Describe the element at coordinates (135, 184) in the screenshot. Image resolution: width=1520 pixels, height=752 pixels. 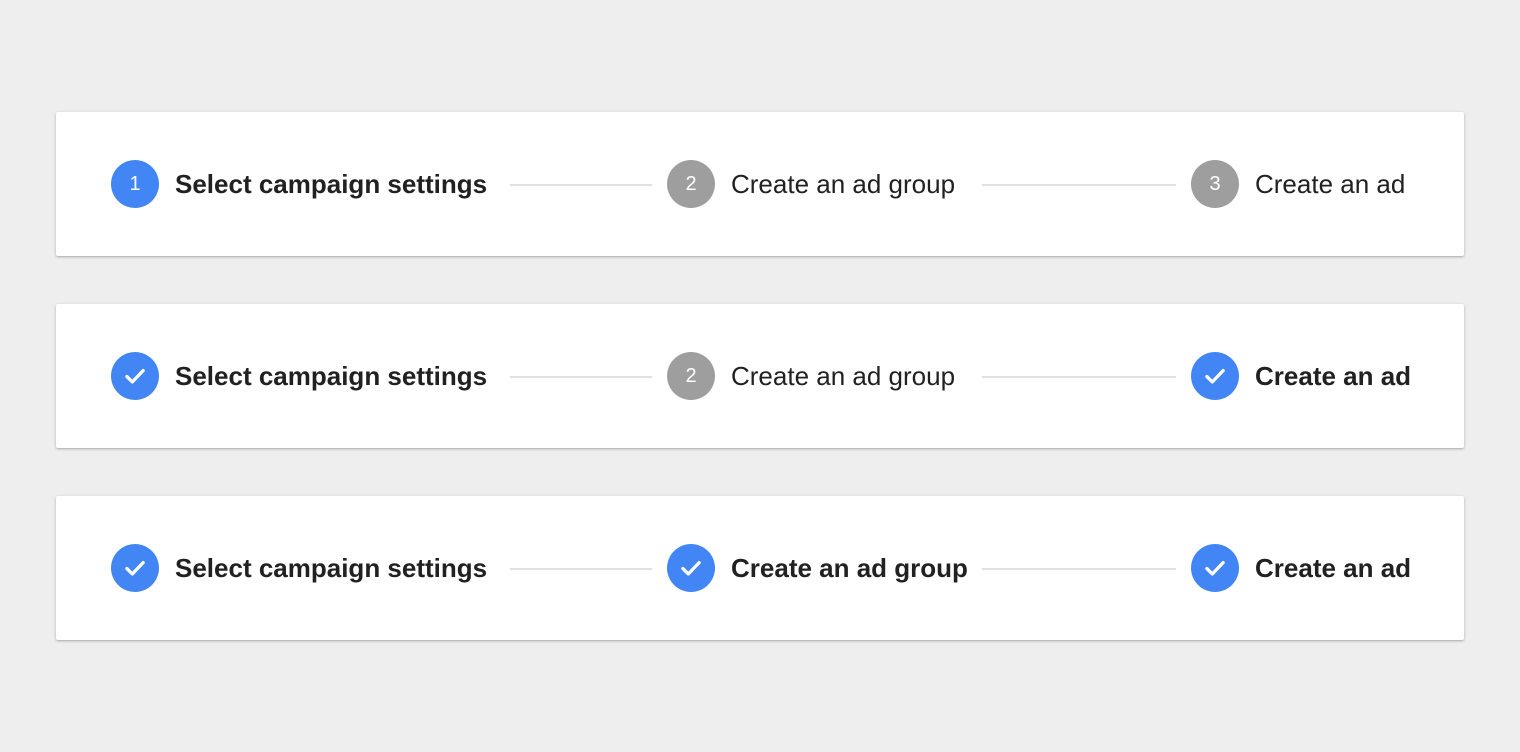
I see `step-number-badge: 1` at that location.